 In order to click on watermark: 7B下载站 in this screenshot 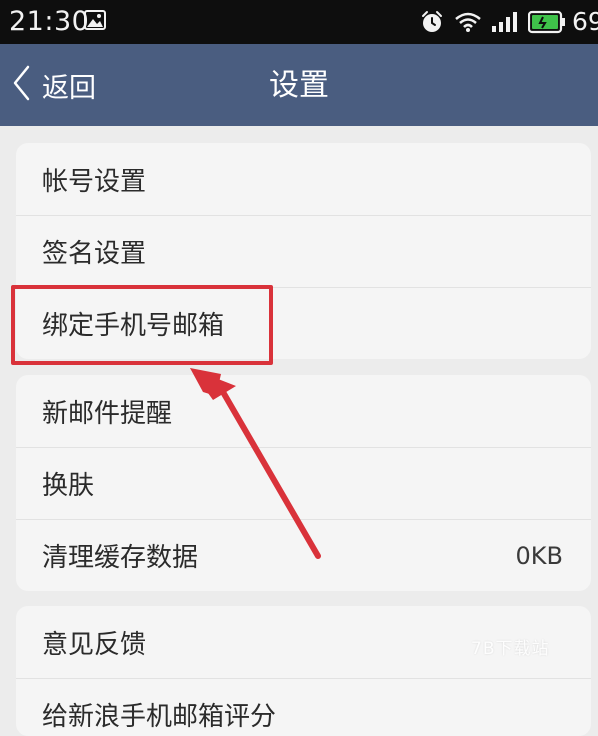, I will do `click(510, 649)`.